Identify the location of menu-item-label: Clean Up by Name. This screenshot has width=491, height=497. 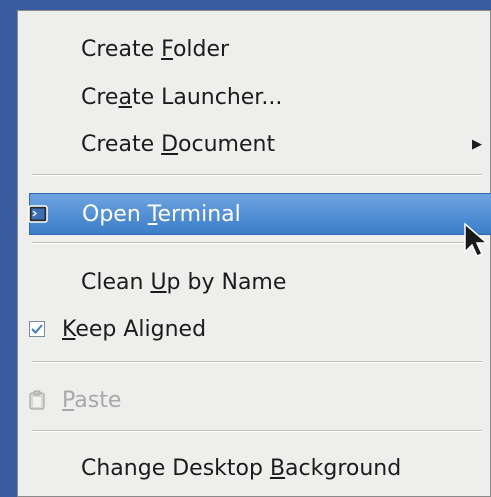
(184, 282).